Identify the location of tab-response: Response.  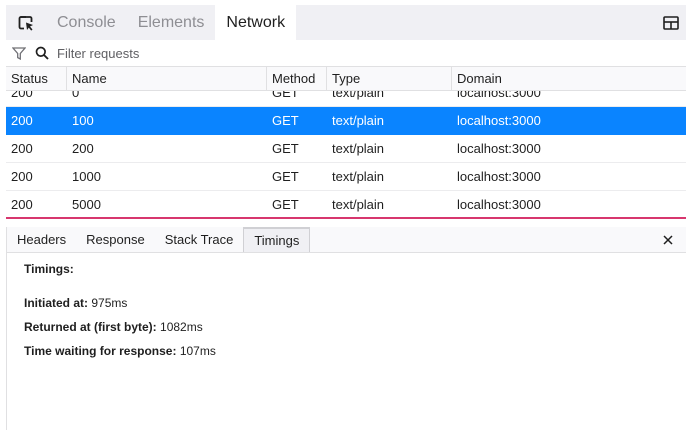
(115, 239).